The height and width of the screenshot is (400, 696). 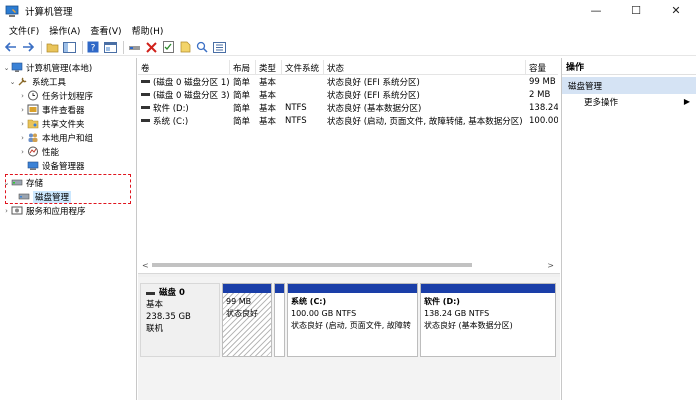 I want to click on tree-item-system-tools: ⌄ 系统工具, so click(x=37, y=81).